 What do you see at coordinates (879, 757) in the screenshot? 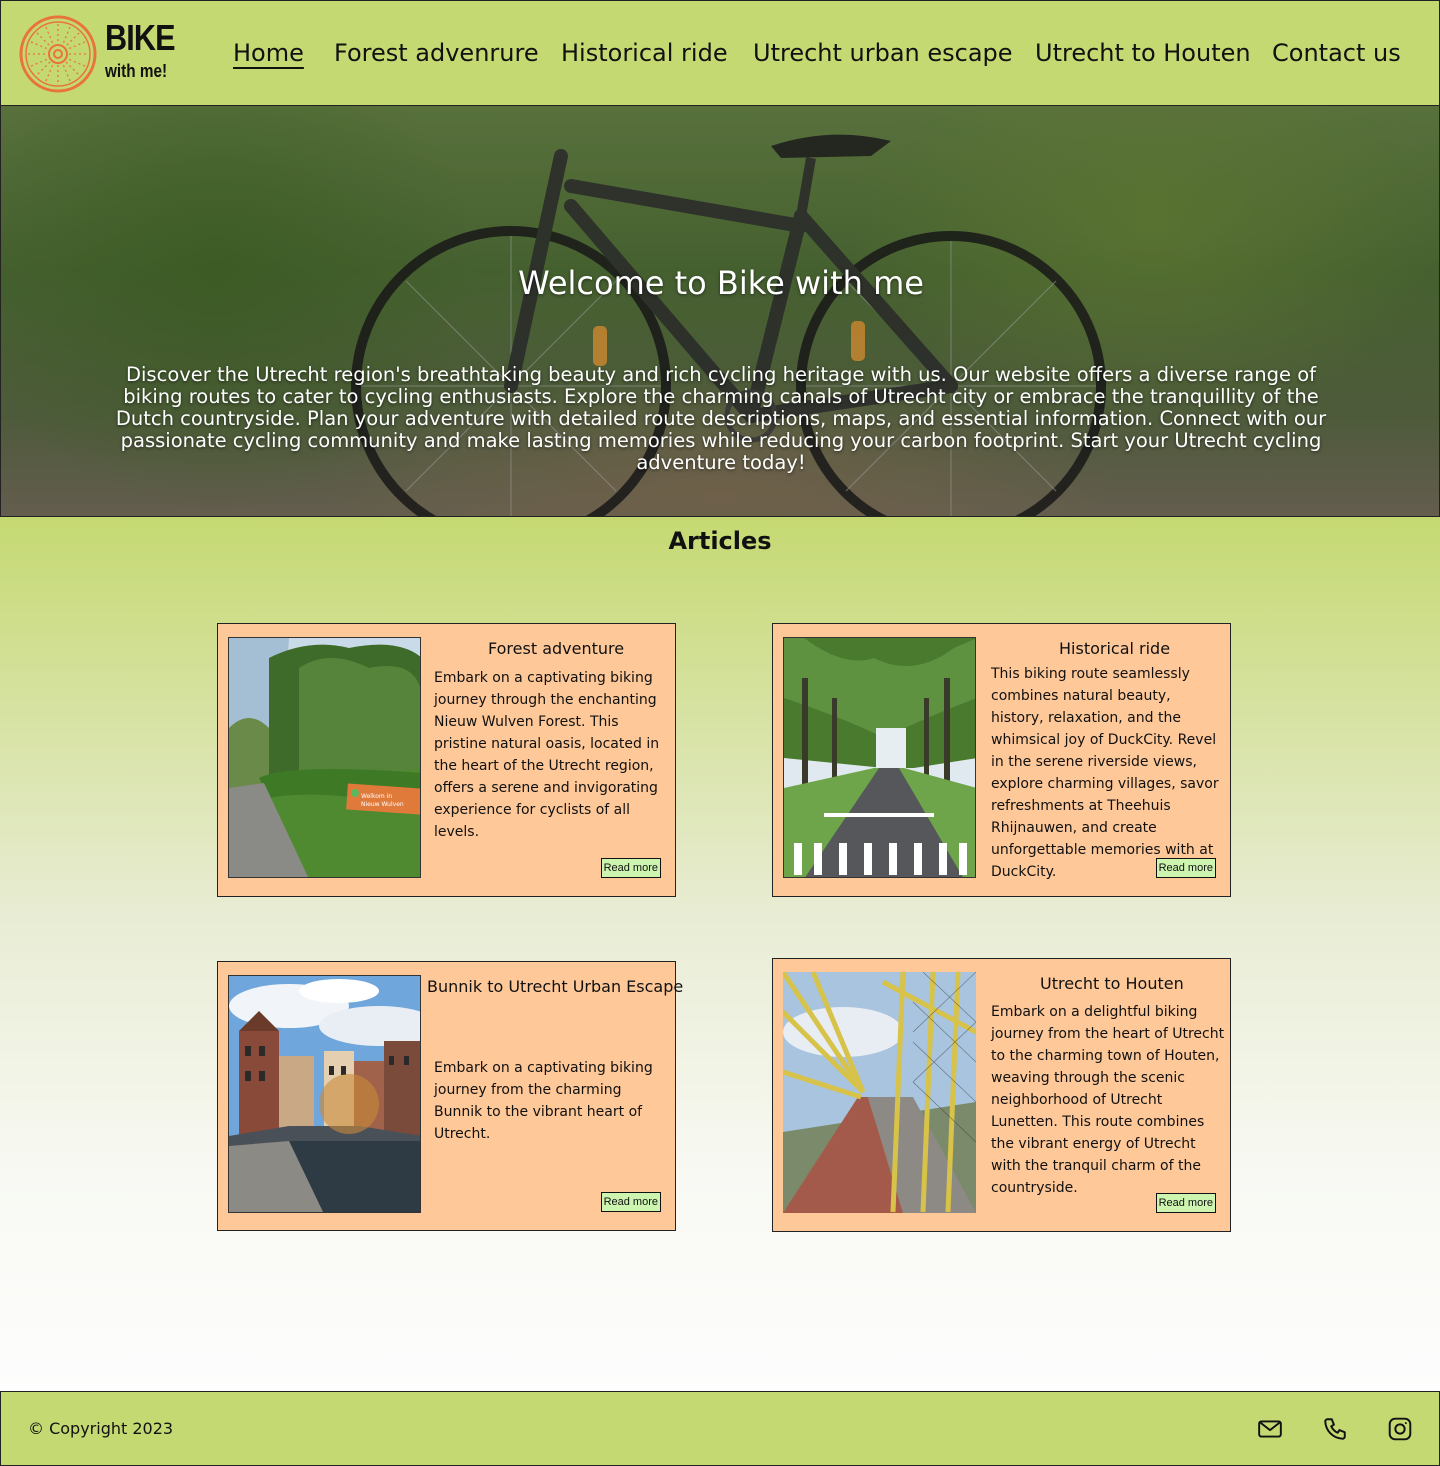
I see `tree-lined-road-photo` at bounding box center [879, 757].